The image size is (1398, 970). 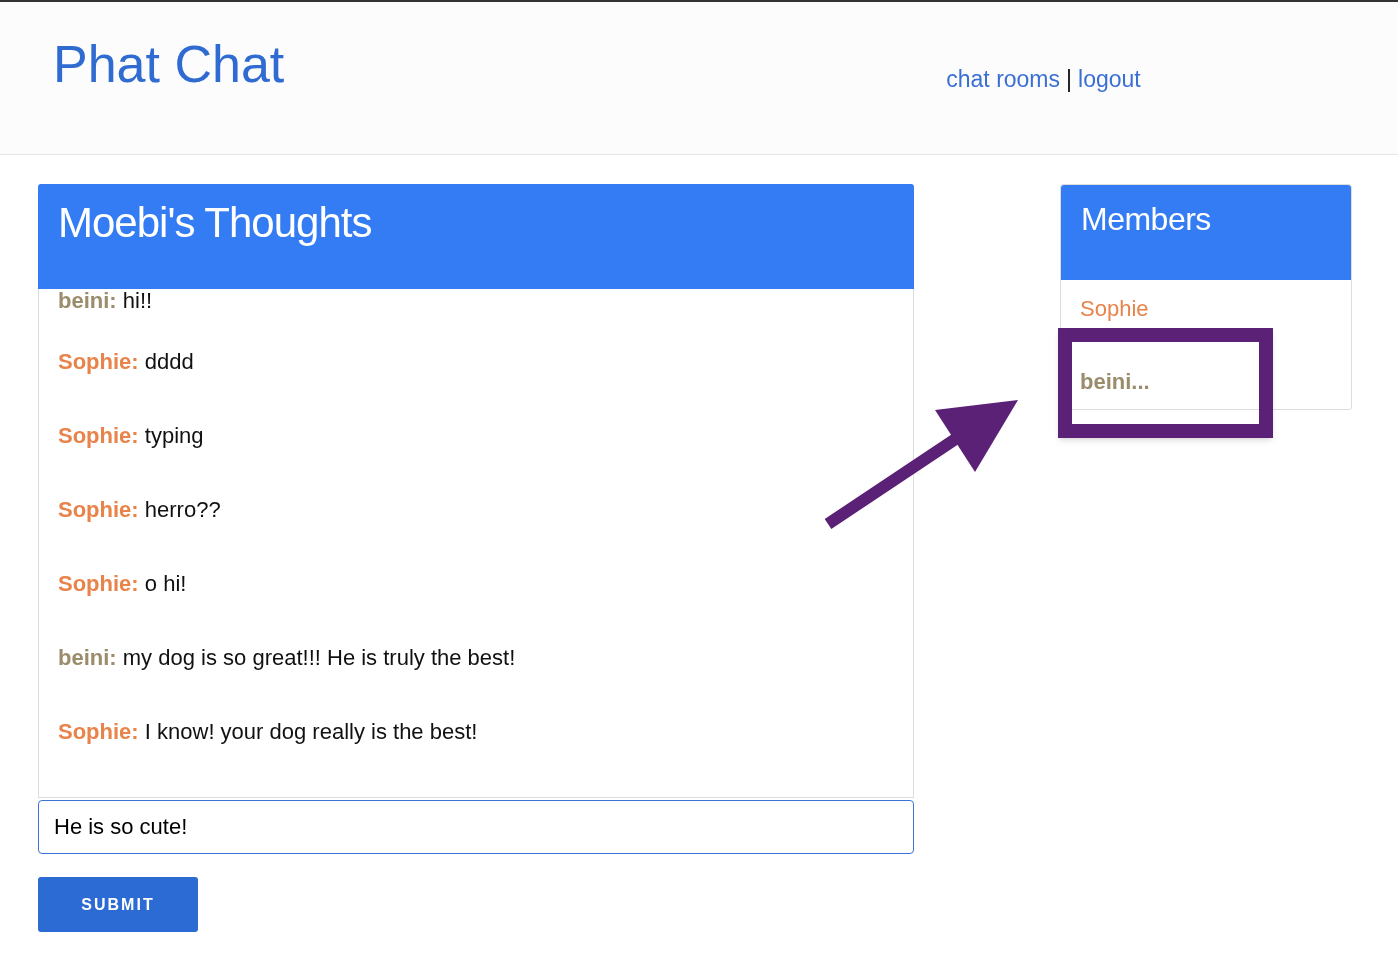 What do you see at coordinates (268, 732) in the screenshot?
I see `chat-message: Sophie: I know! your dog really is the best!` at bounding box center [268, 732].